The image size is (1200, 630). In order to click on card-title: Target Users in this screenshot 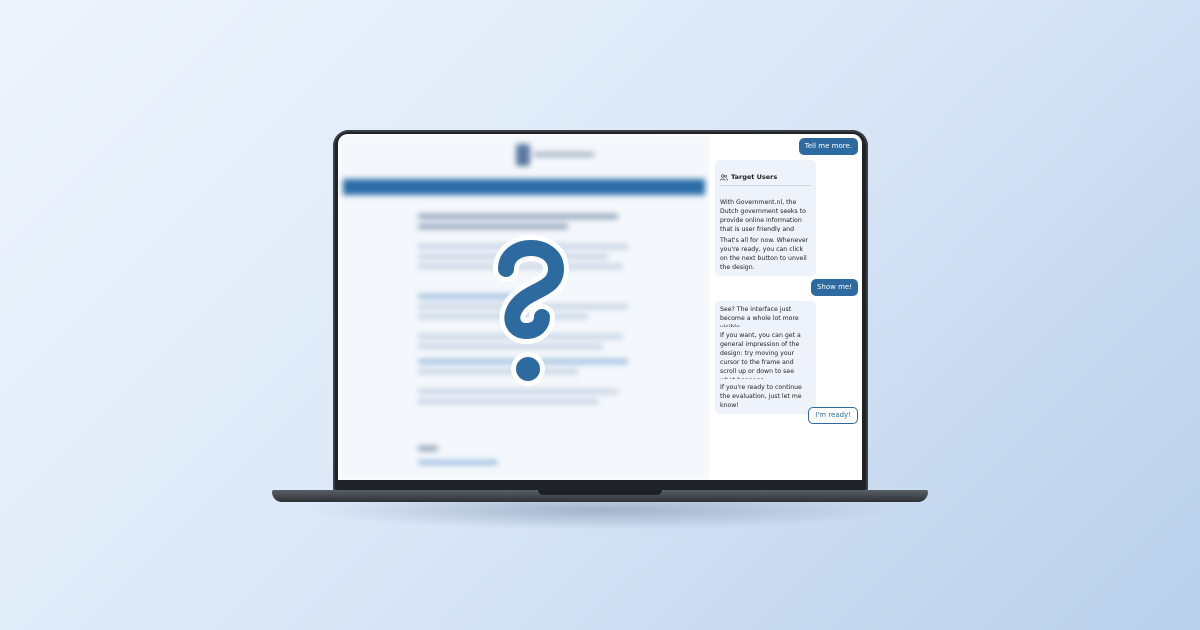, I will do `click(754, 177)`.